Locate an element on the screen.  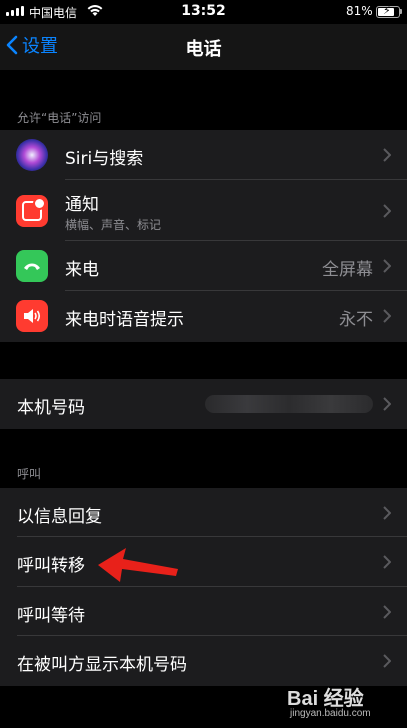
status-bar: 中国电信 13:52 81% ⚡ is located at coordinates (203, 12).